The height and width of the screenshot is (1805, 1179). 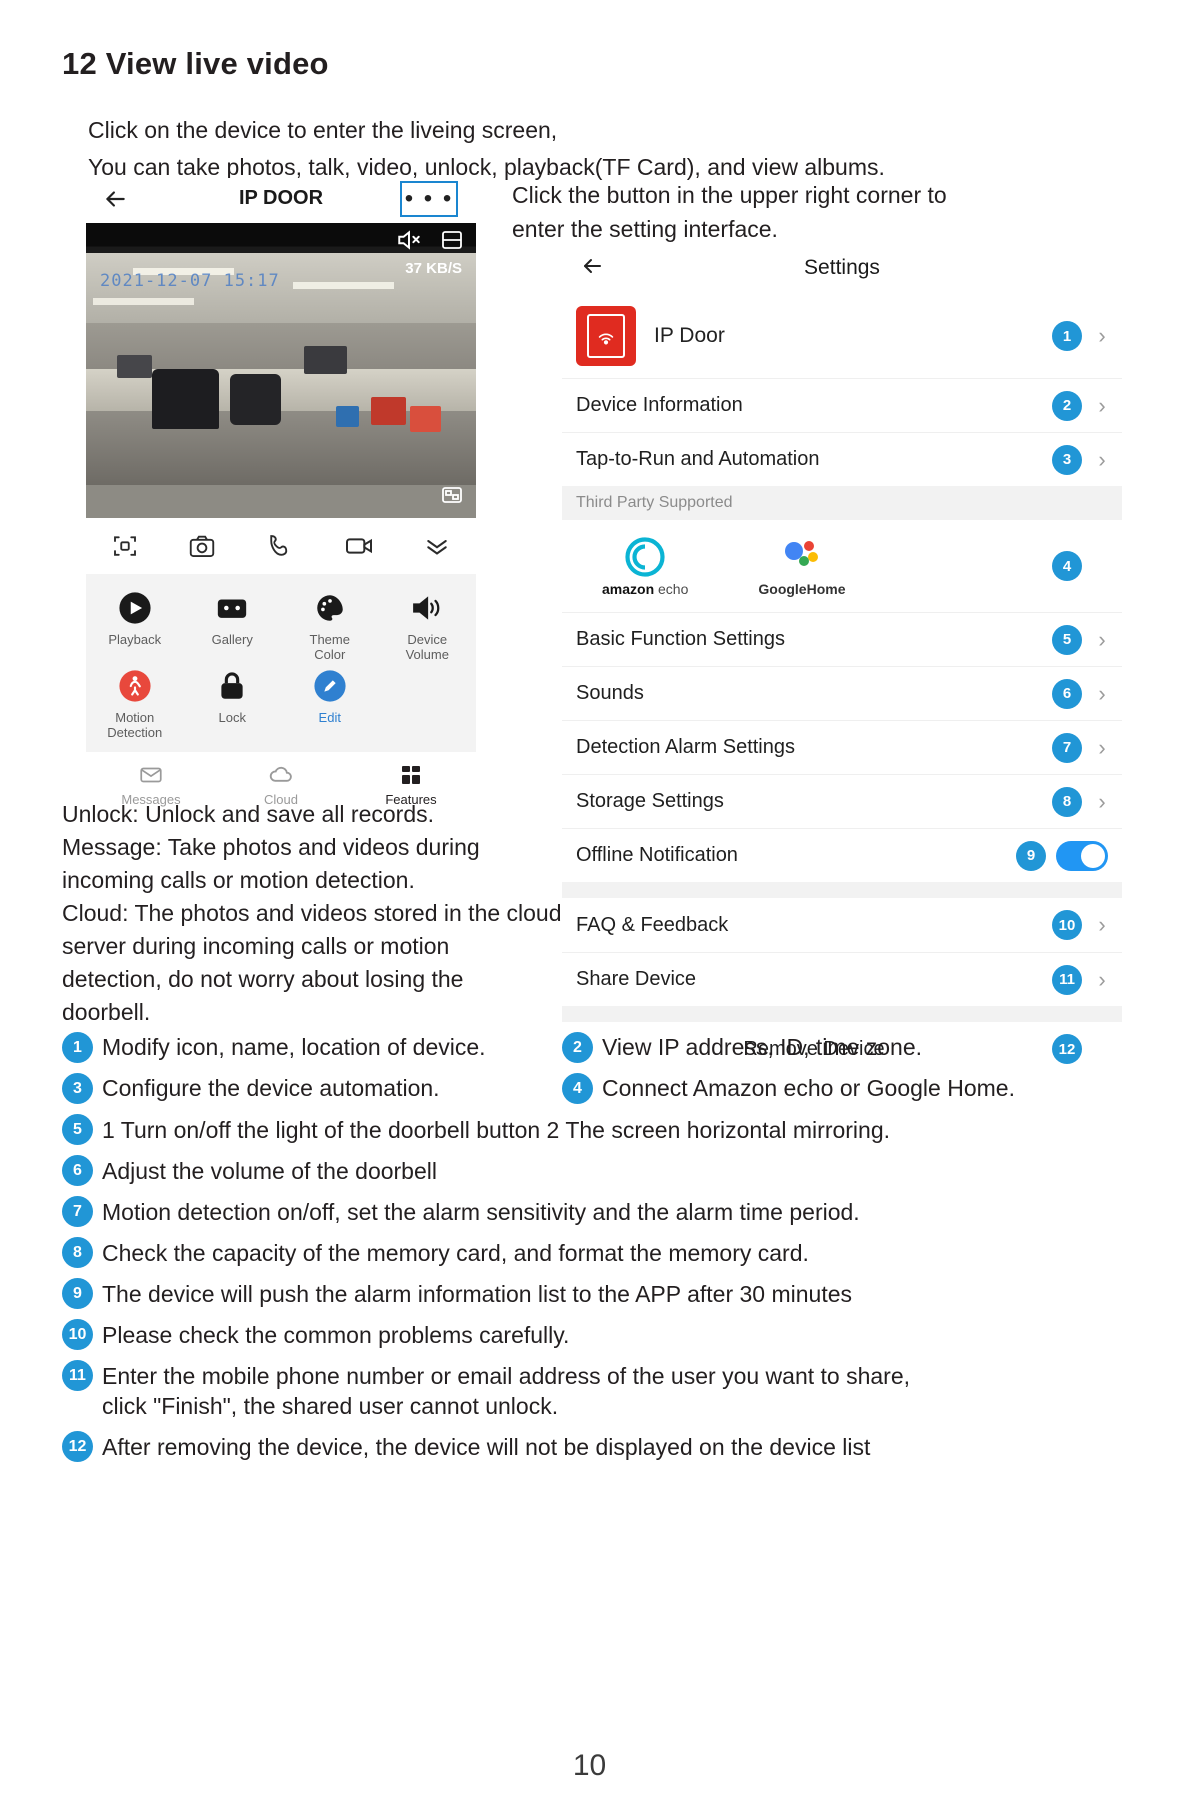 What do you see at coordinates (1031, 855) in the screenshot?
I see `callout-badge: 9` at bounding box center [1031, 855].